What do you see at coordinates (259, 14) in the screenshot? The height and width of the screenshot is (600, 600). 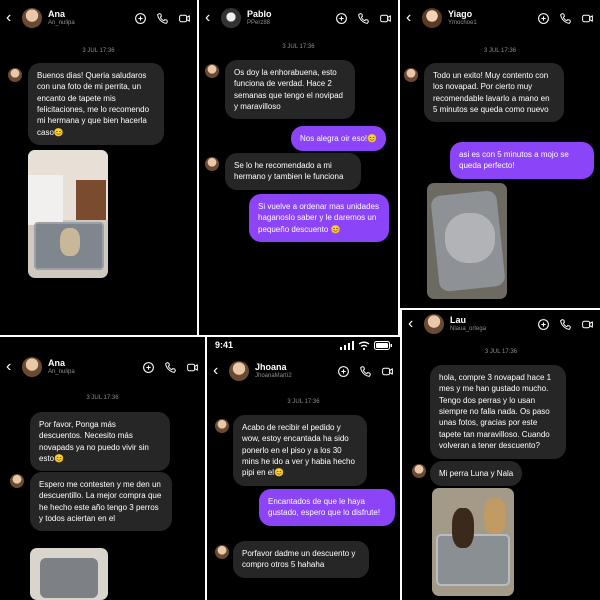 I see `contact-name: Pablo` at bounding box center [259, 14].